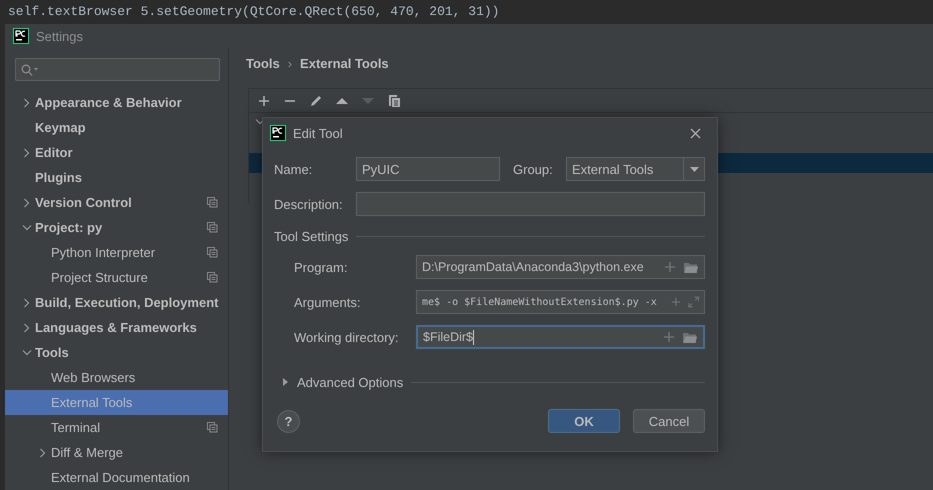 This screenshot has height=490, width=933. I want to click on group-label: Group:, so click(533, 169).